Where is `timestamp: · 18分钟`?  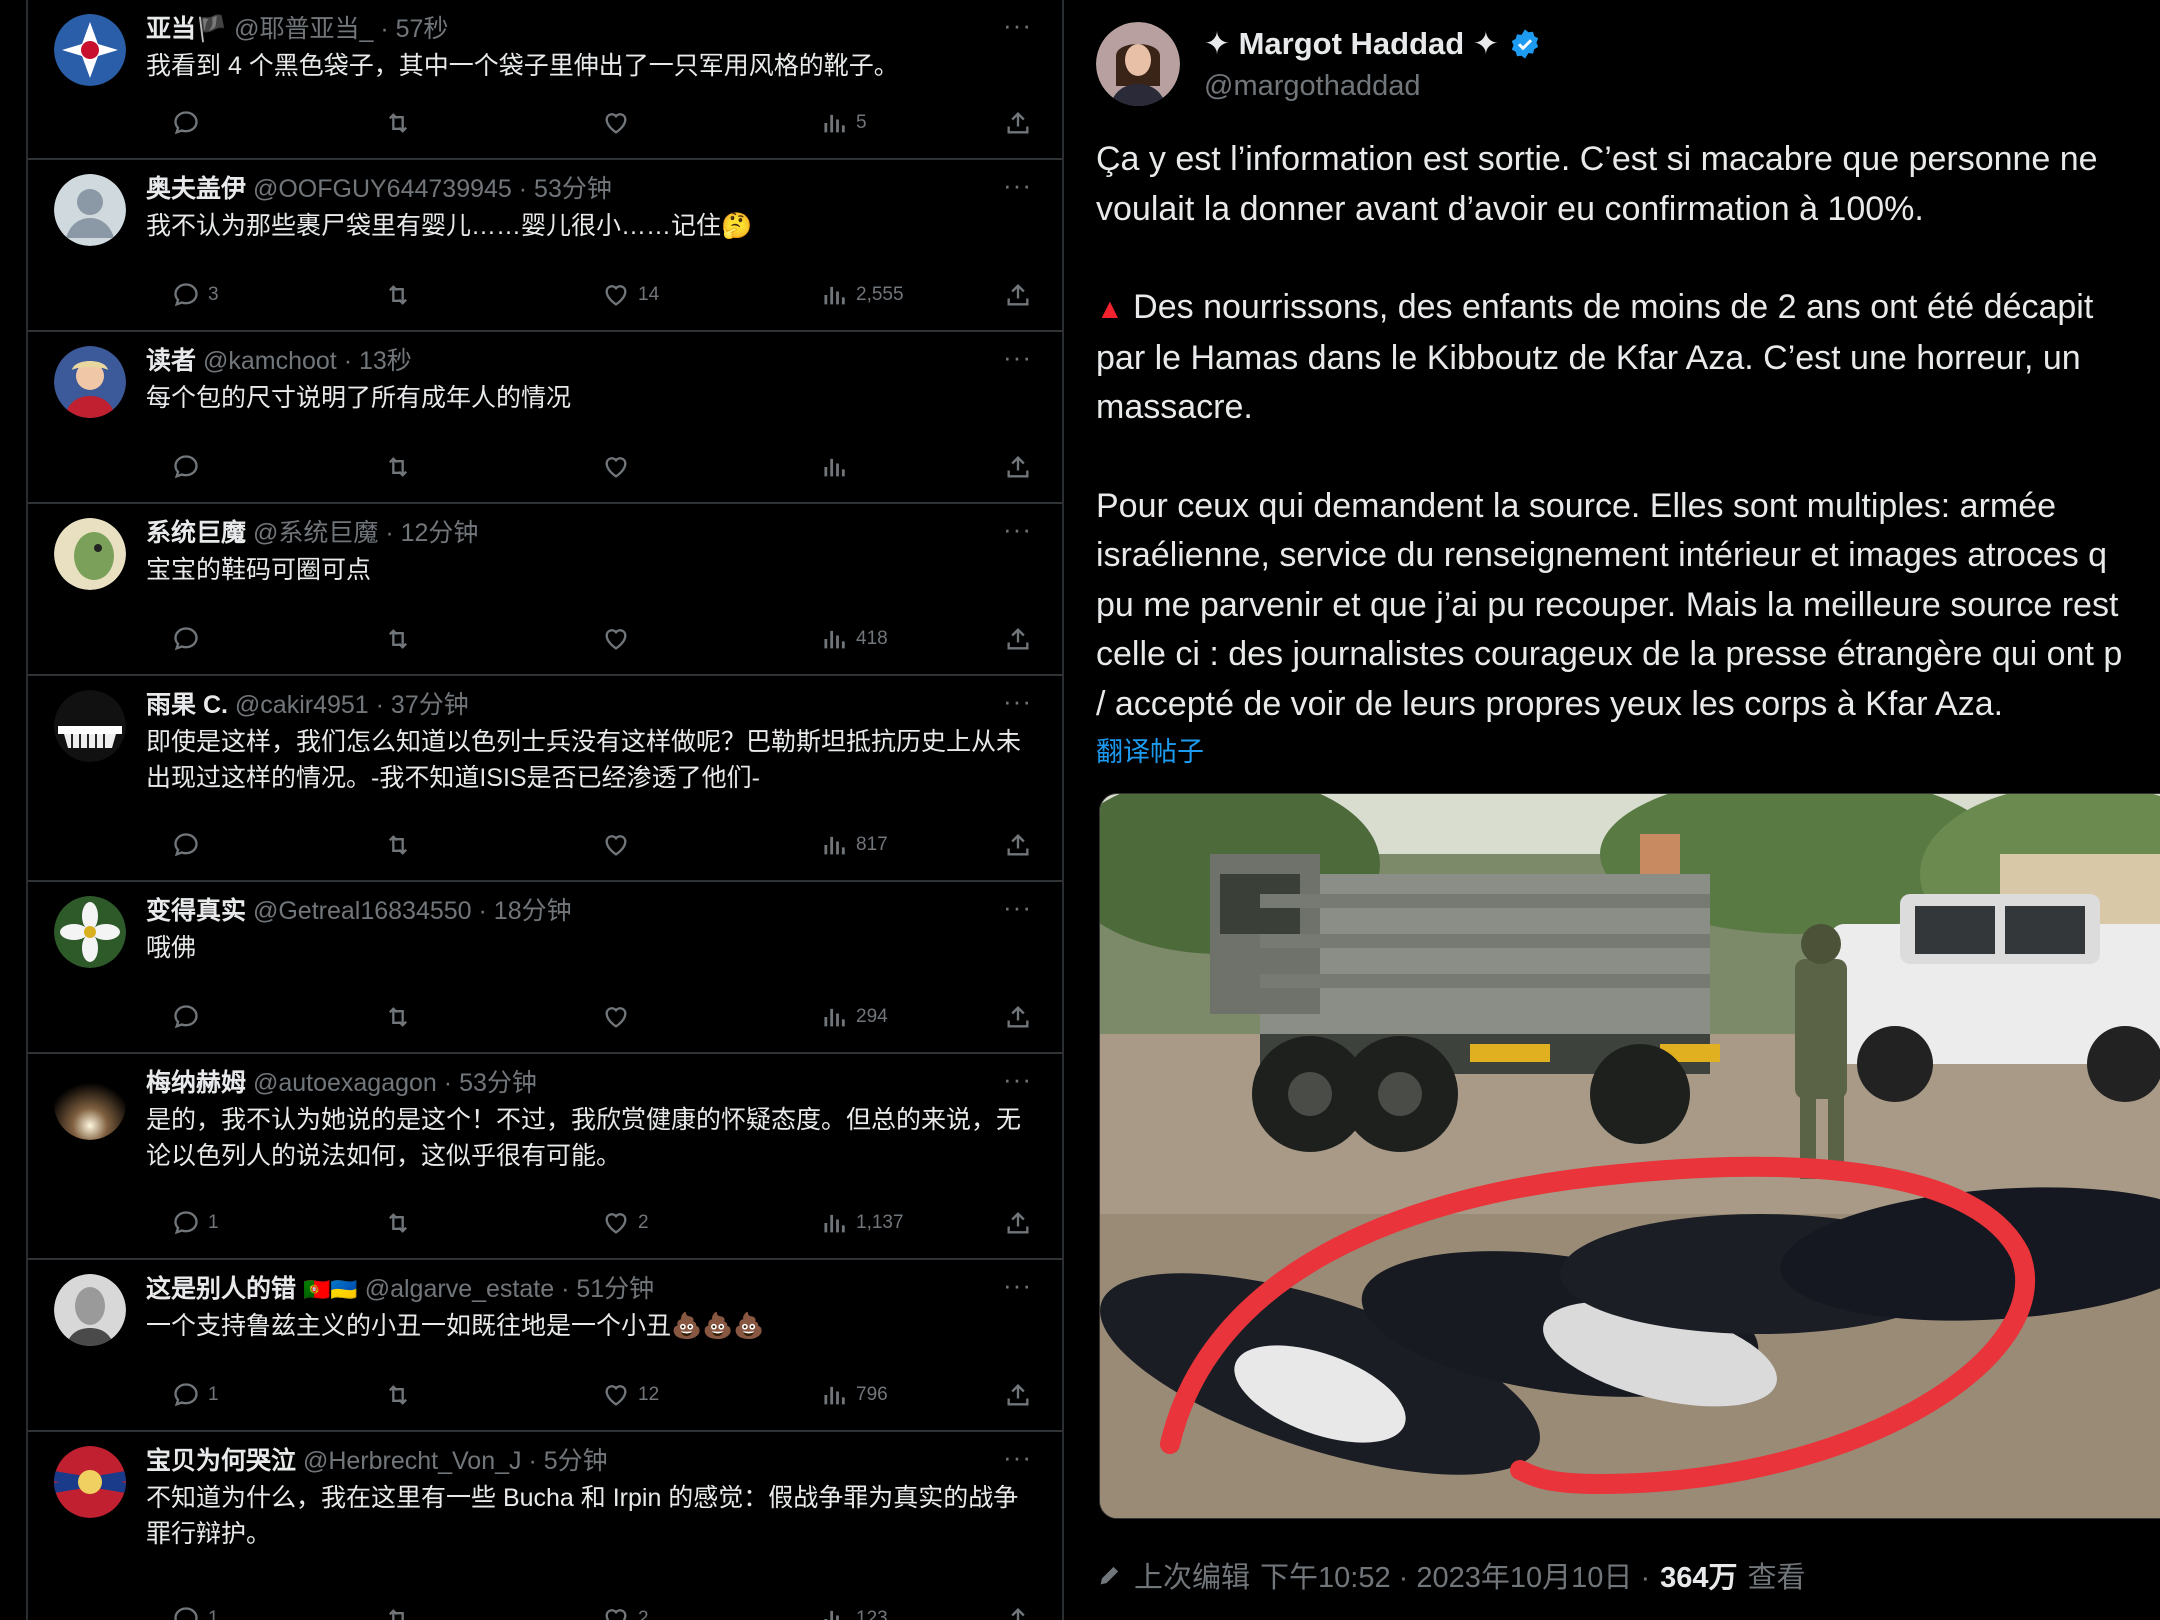 timestamp: · 18分钟 is located at coordinates (525, 911).